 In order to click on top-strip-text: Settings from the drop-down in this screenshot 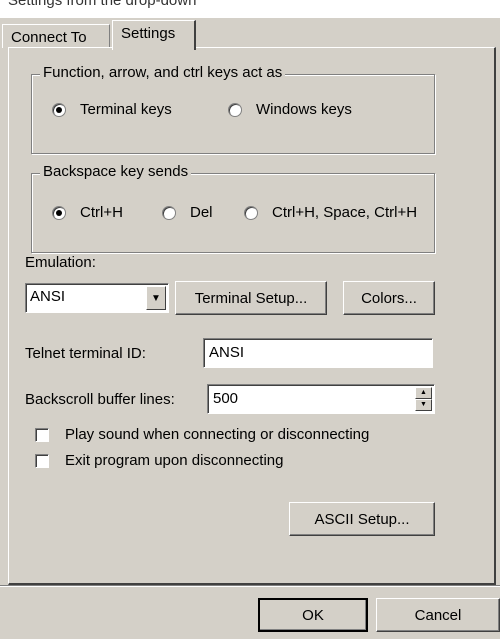, I will do `click(102, 4)`.